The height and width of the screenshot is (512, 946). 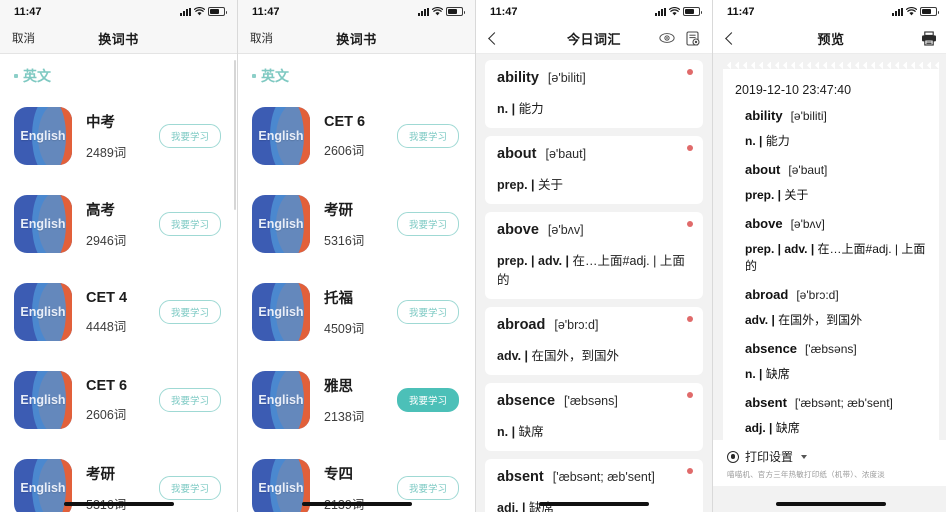 I want to click on word-meaning: 关于, so click(x=551, y=185).